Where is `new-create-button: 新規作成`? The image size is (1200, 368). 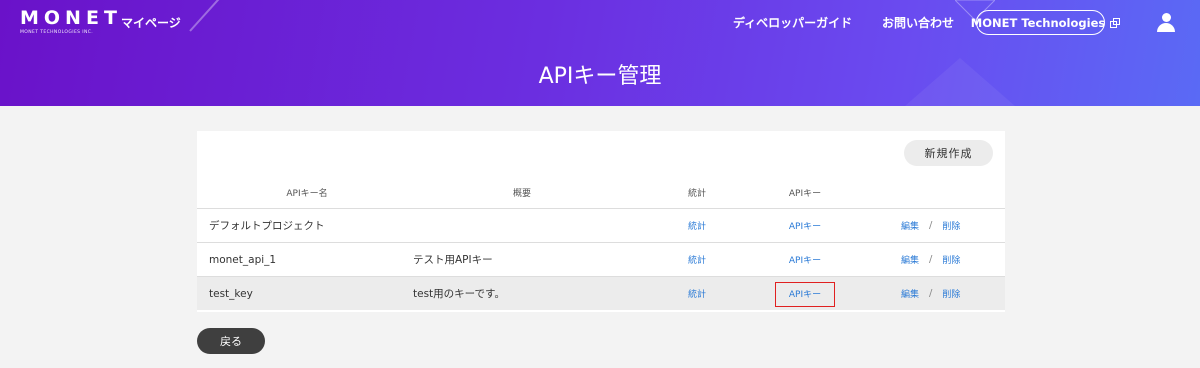 new-create-button: 新規作成 is located at coordinates (948, 153).